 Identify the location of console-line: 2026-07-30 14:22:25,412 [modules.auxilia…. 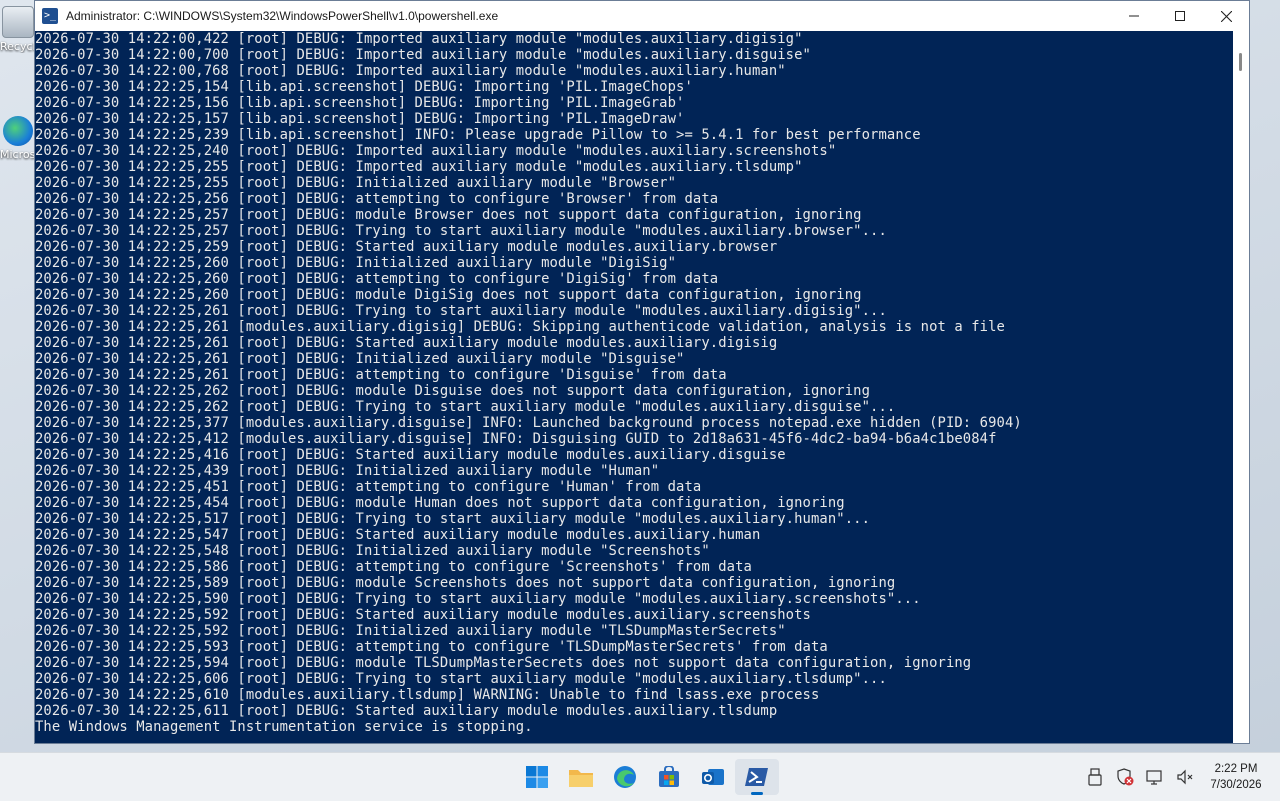
(516, 439).